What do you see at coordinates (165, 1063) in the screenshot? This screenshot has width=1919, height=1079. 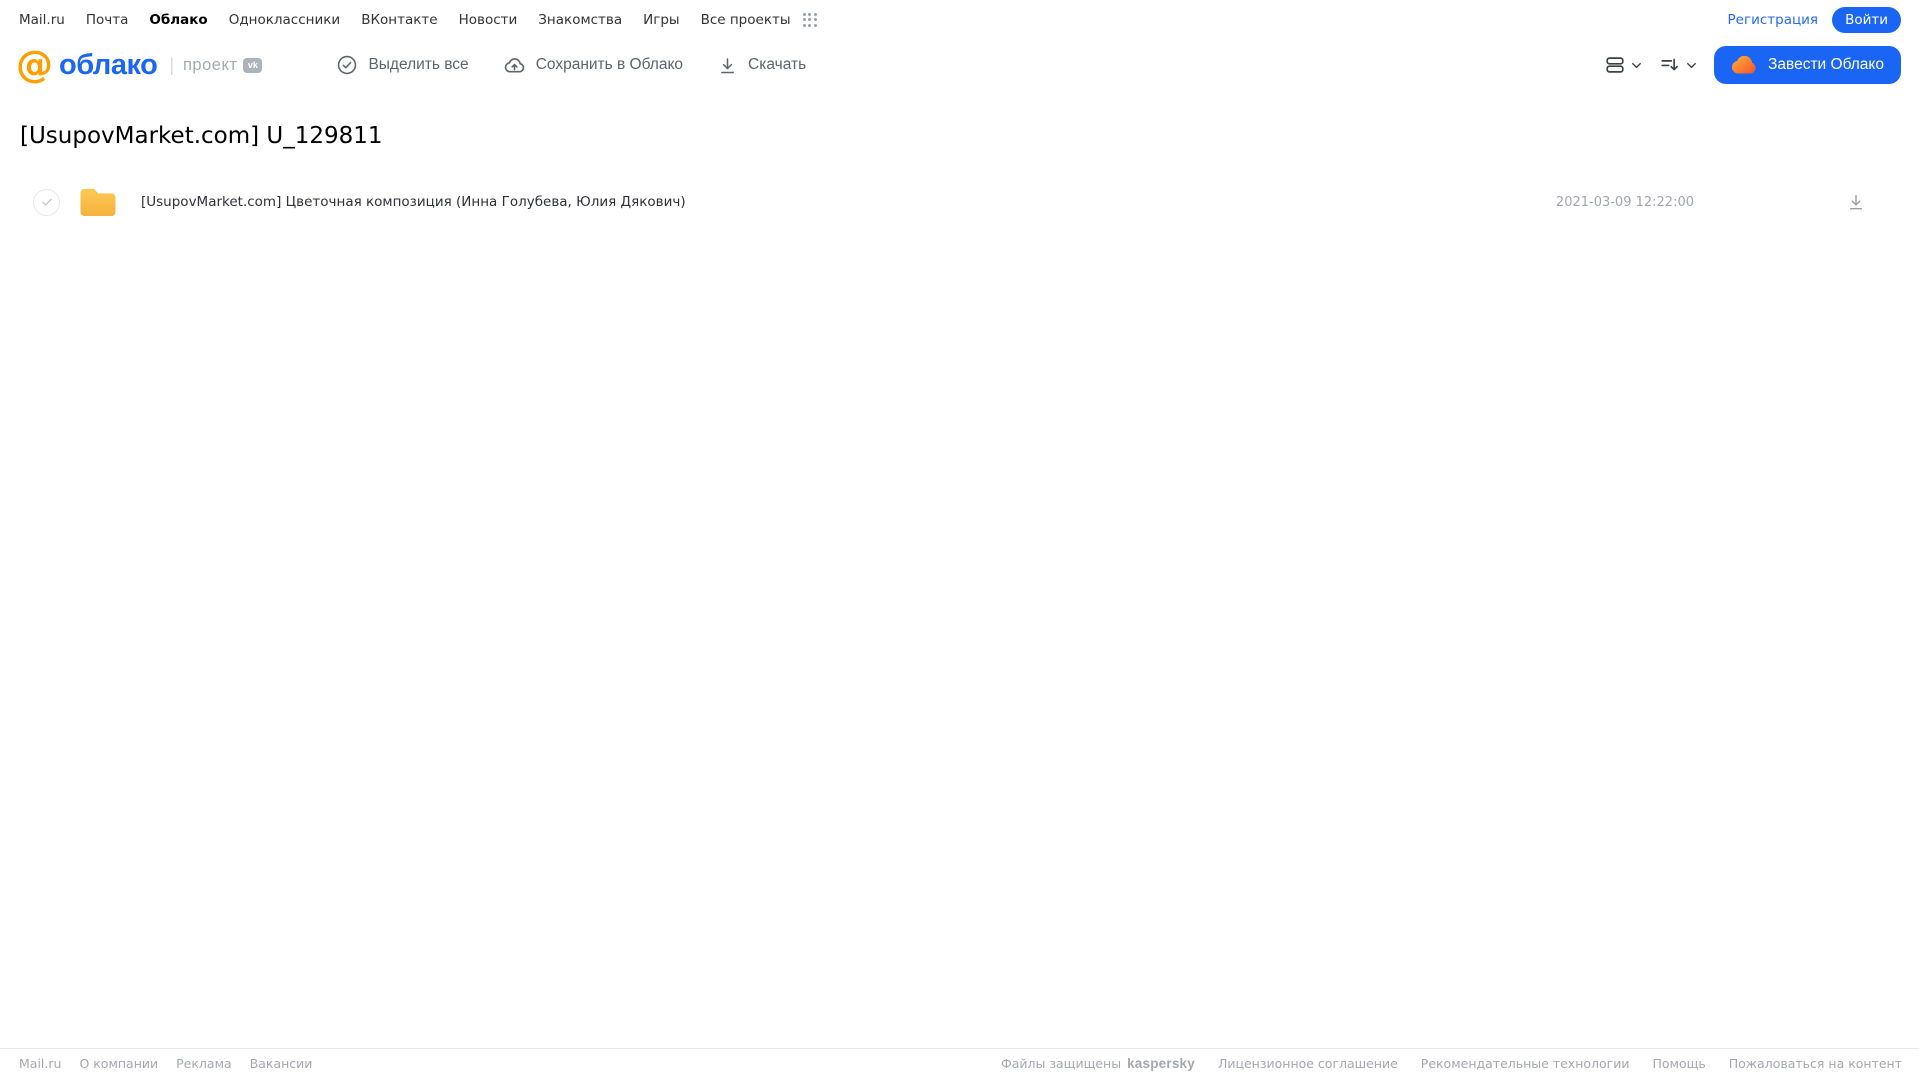 I see `footer-left-links: Mail.ru О компании Реклама Вакансии` at bounding box center [165, 1063].